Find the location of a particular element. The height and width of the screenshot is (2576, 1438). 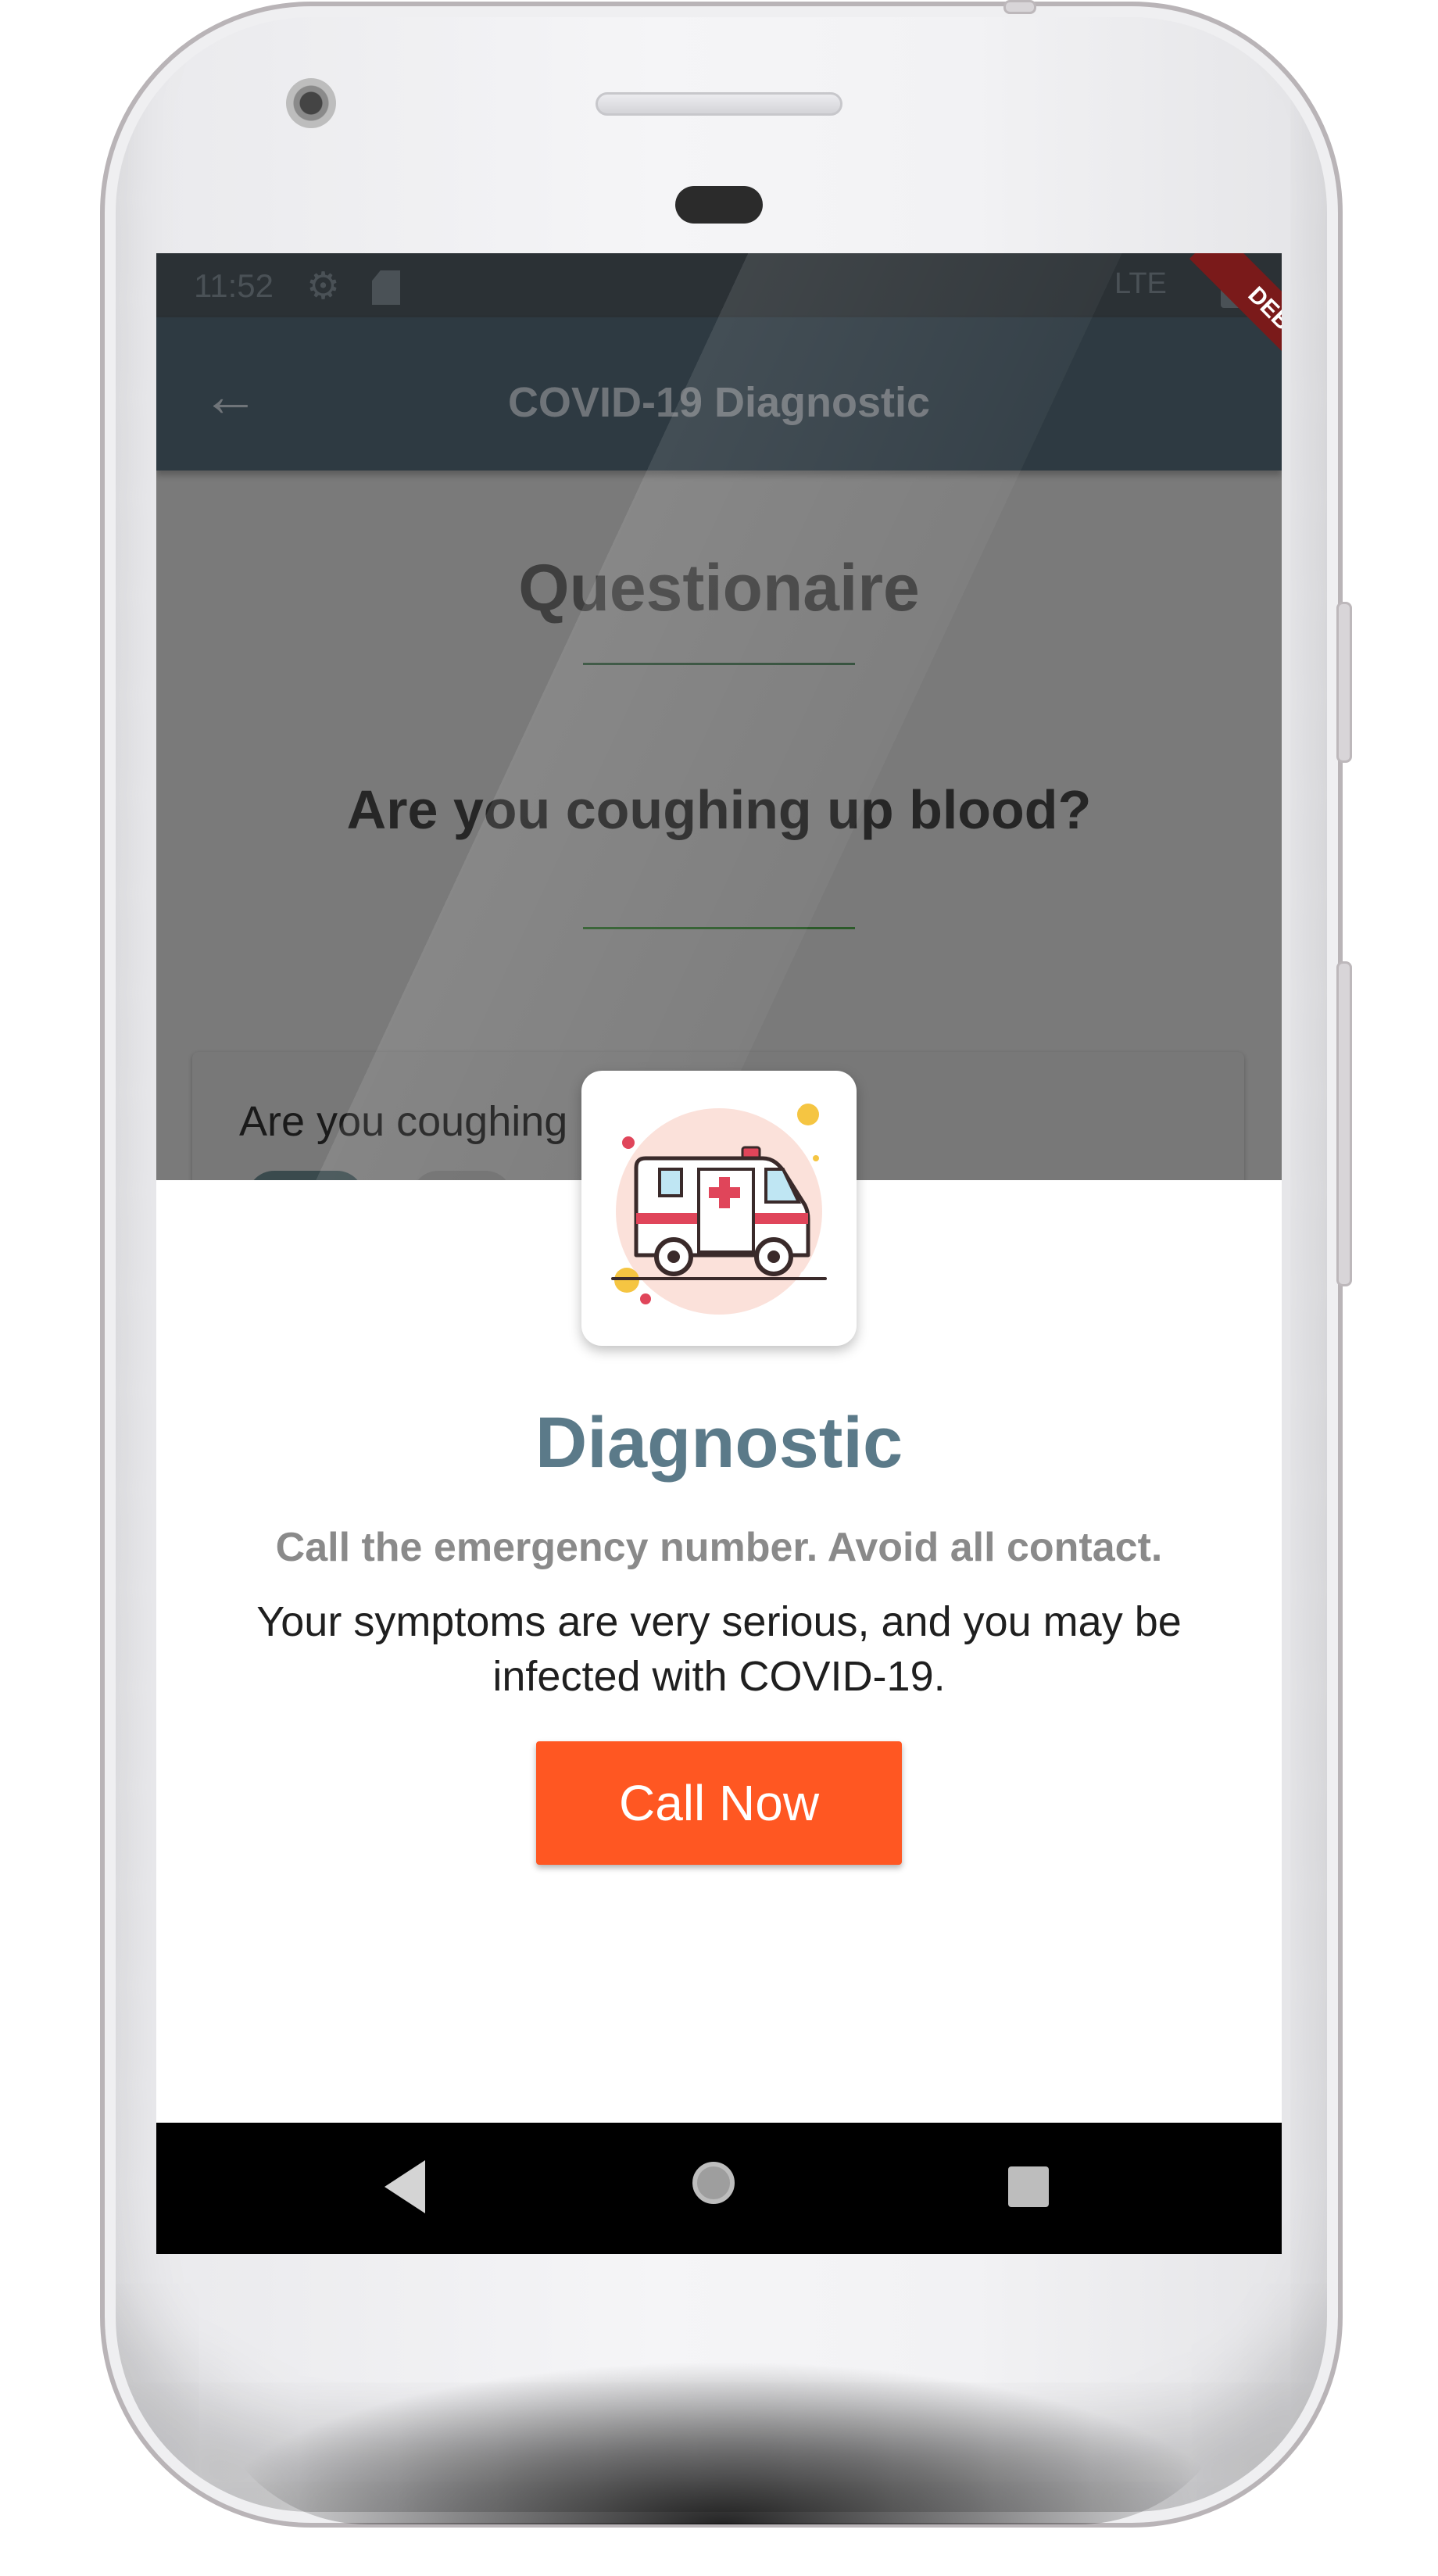

proximity-sensor is located at coordinates (719, 205).